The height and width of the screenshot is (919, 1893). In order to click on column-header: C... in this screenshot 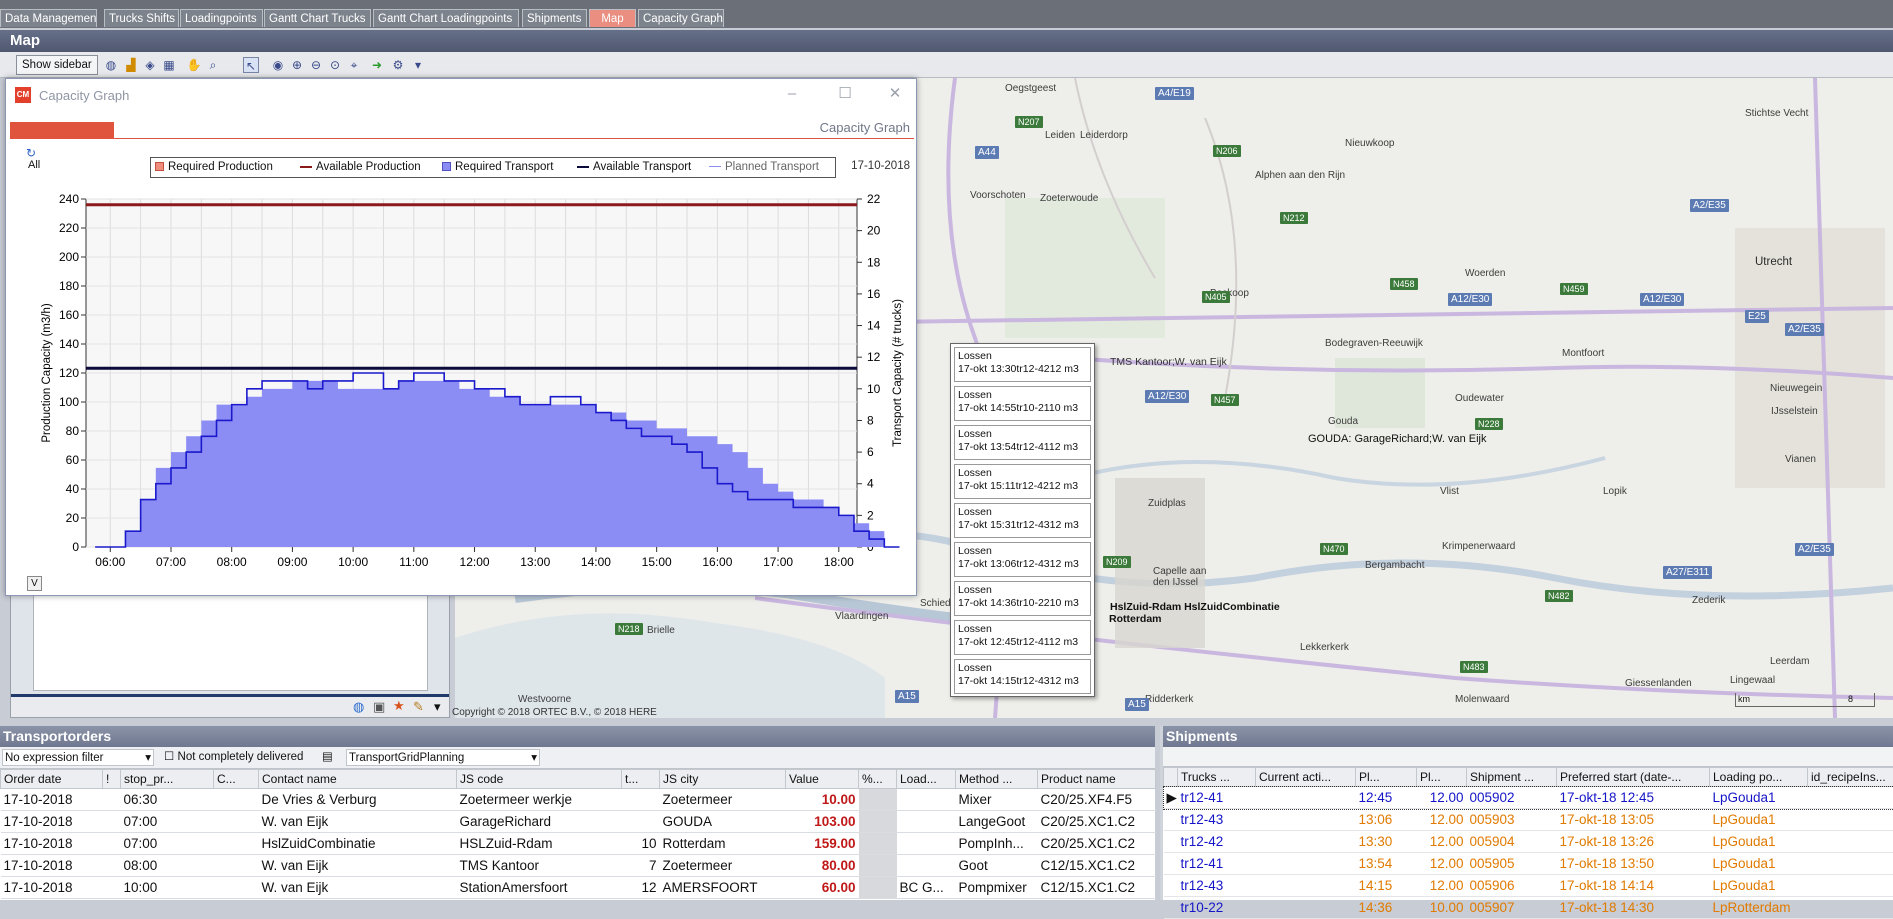, I will do `click(236, 779)`.